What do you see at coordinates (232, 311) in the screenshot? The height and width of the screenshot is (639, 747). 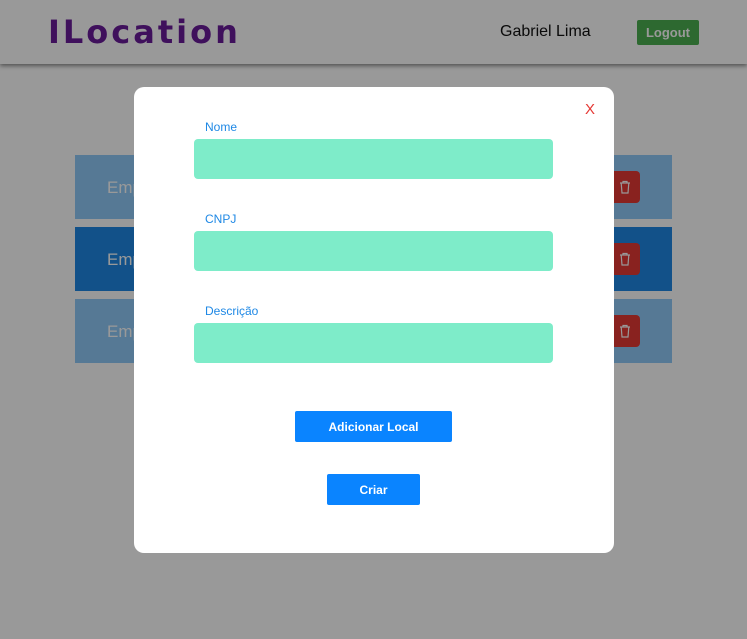 I see `descricao-label: Descrição` at bounding box center [232, 311].